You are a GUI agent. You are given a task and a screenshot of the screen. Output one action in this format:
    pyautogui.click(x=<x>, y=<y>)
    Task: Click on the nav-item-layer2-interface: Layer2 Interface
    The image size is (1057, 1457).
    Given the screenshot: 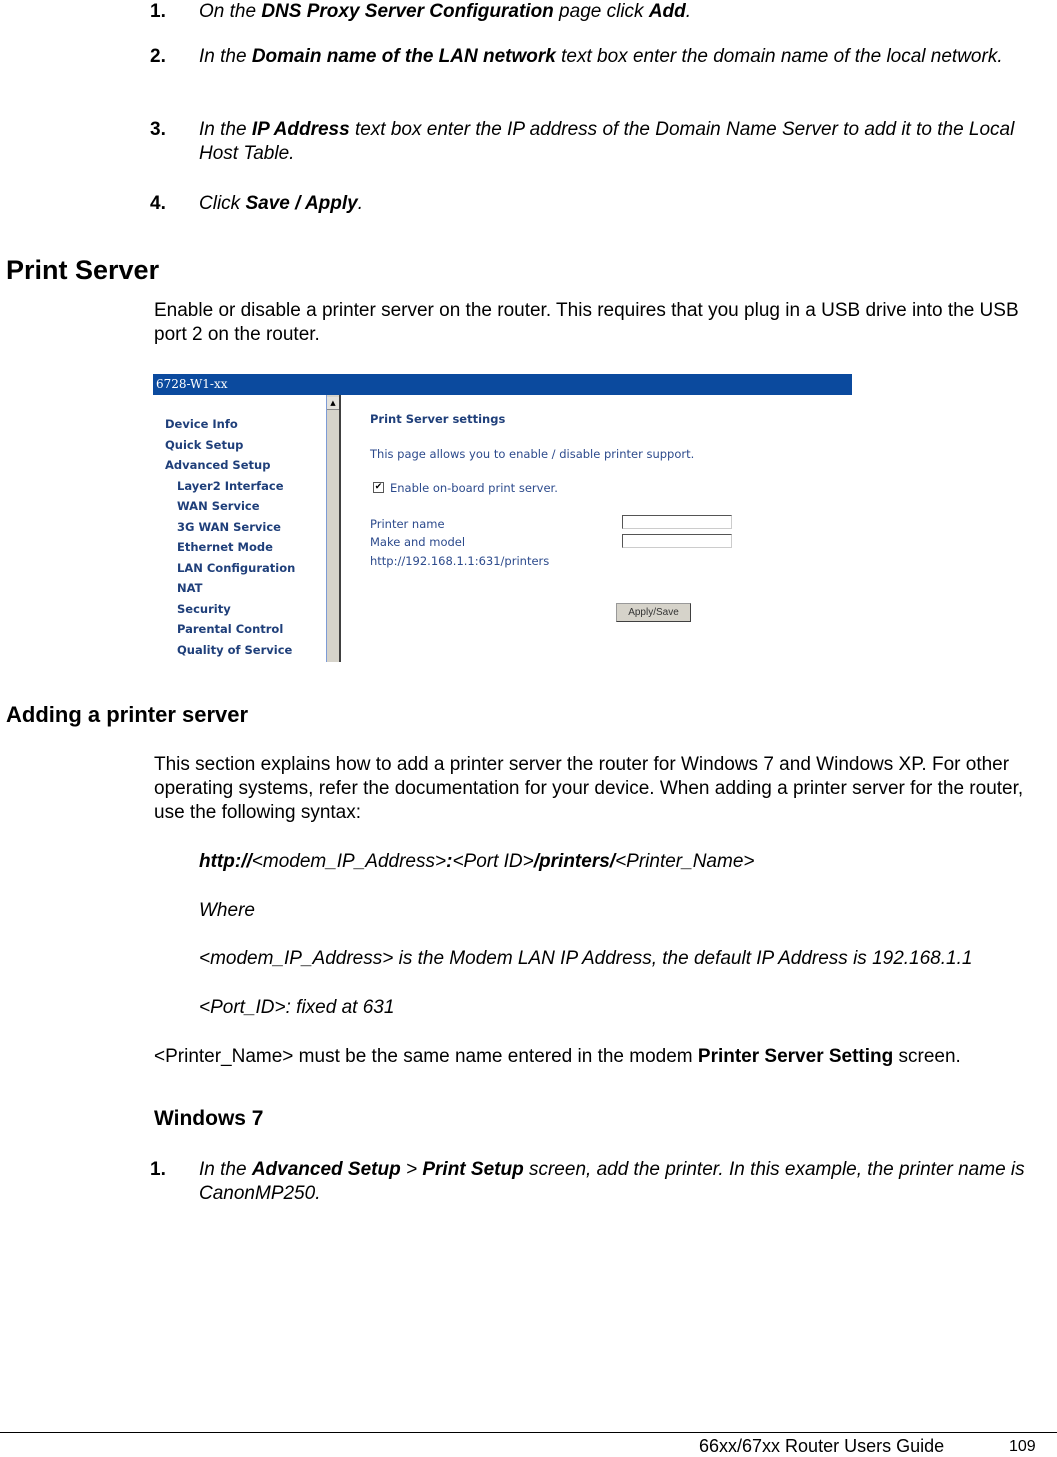 What is the action you would take?
    pyautogui.click(x=230, y=486)
    